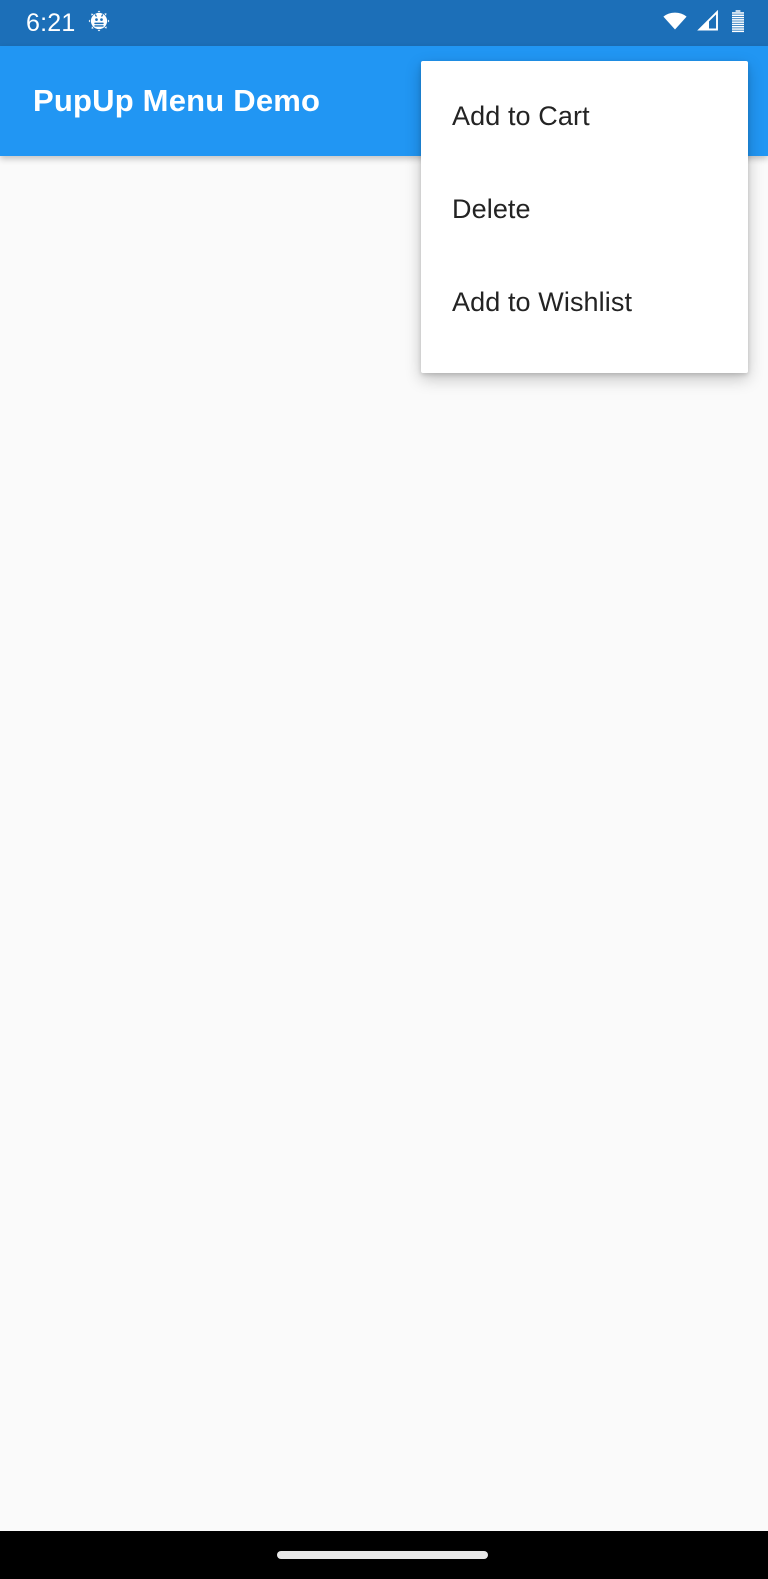 This screenshot has width=768, height=1579. I want to click on system-navigation-bar, so click(384, 1555).